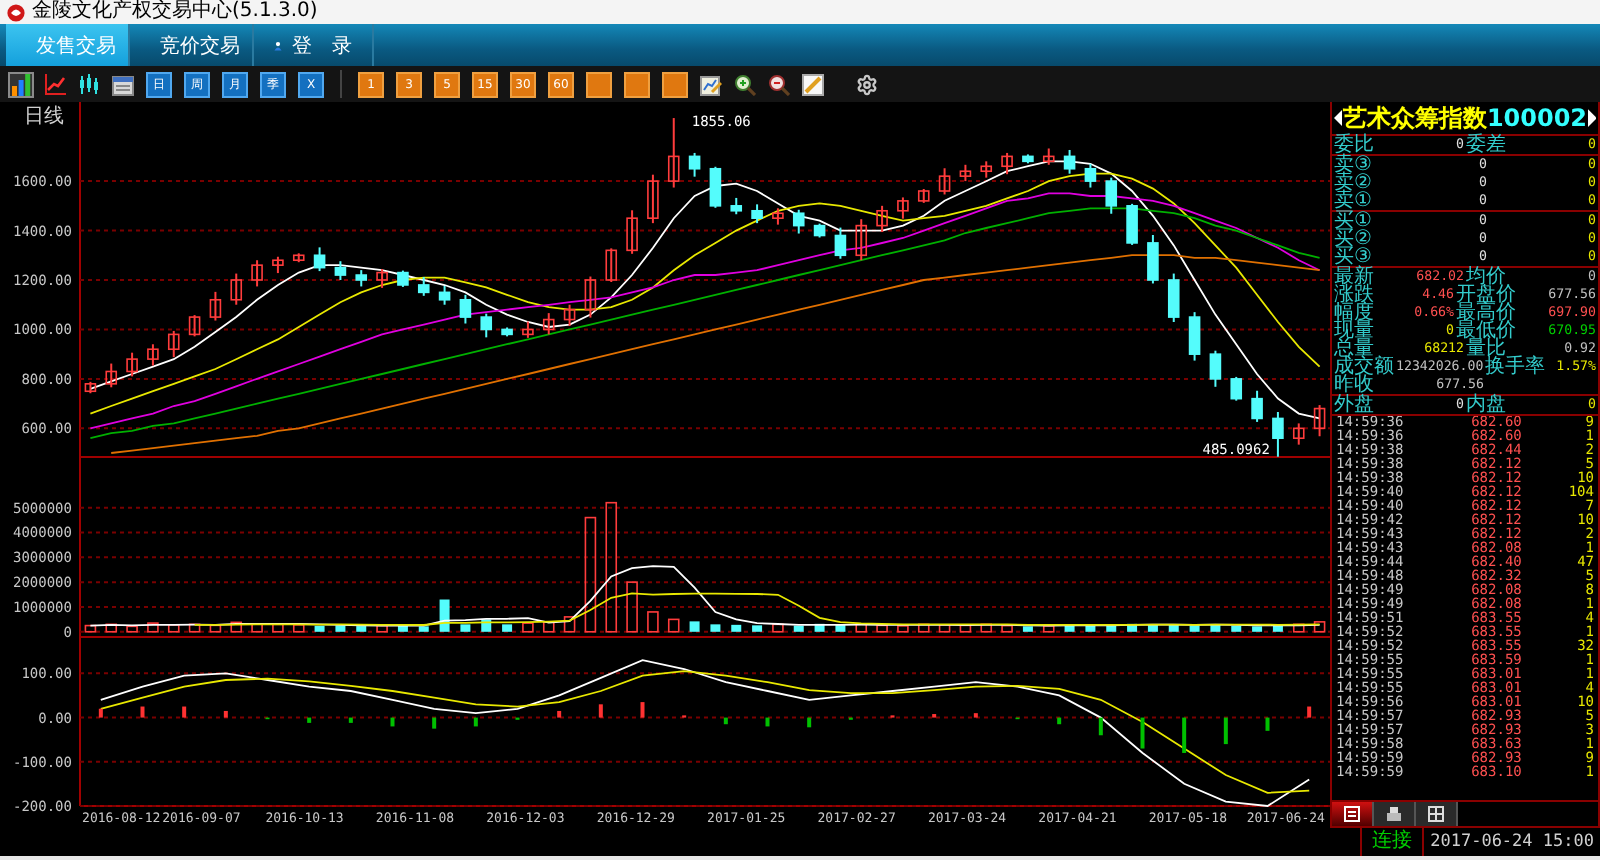 The width and height of the screenshot is (1600, 860). What do you see at coordinates (1486, 277) in the screenshot?
I see `quote-label: 均价` at bounding box center [1486, 277].